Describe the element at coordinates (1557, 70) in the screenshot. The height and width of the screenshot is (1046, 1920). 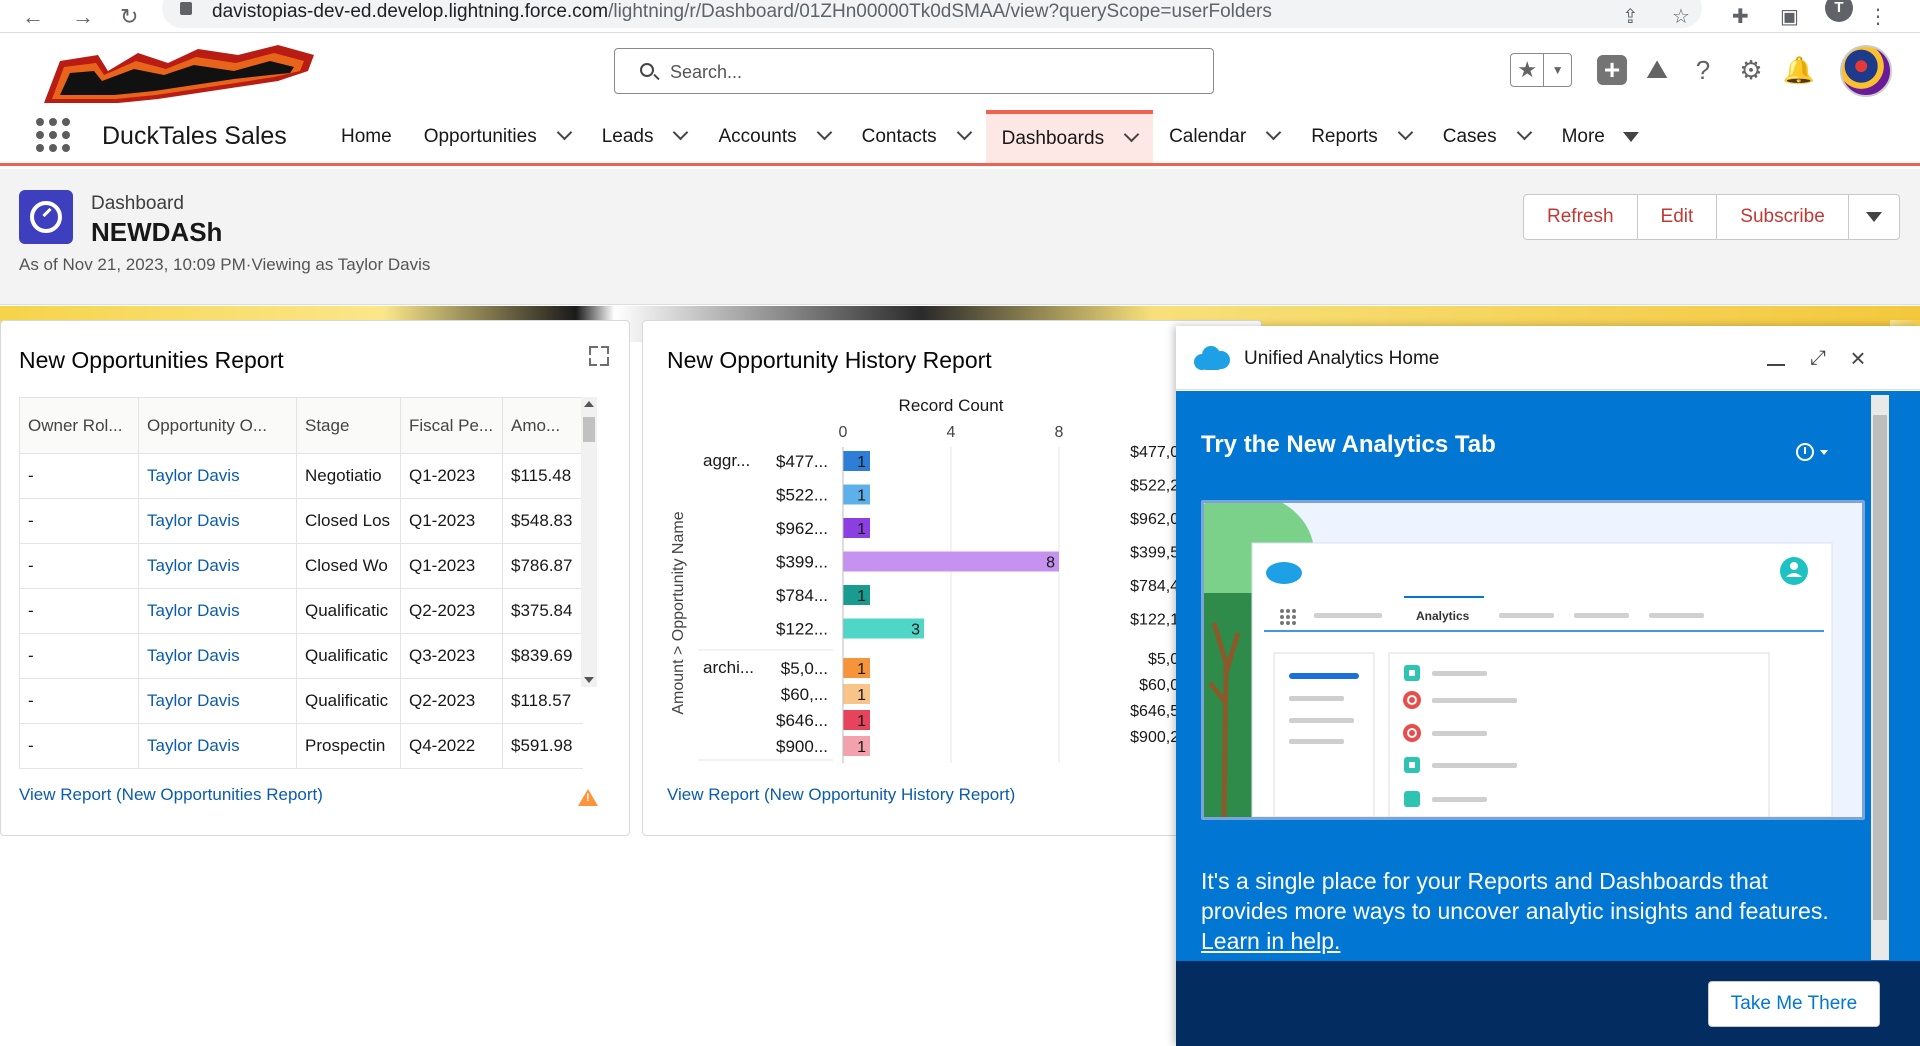
I see `favorites-dropdown-icon: ▼` at that location.